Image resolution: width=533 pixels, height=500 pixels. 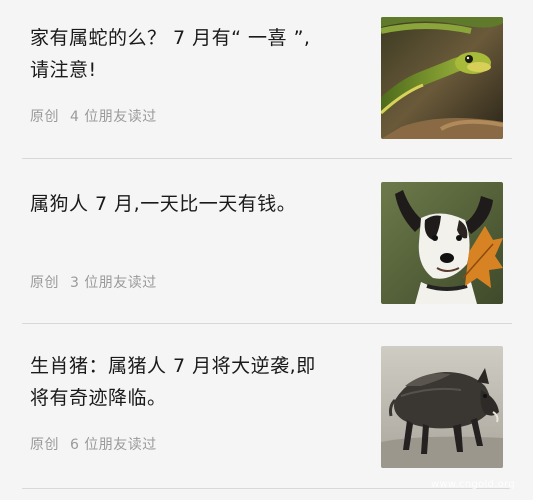 I want to click on article-meta: 原创 6 位朋友读过, so click(x=96, y=444).